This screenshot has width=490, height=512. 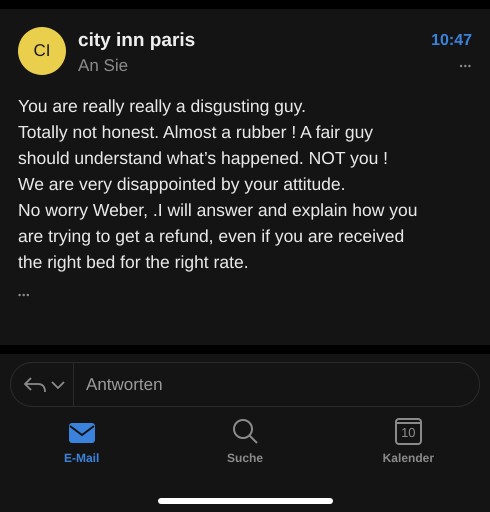 I want to click on chevron-down-icon, so click(x=58, y=385).